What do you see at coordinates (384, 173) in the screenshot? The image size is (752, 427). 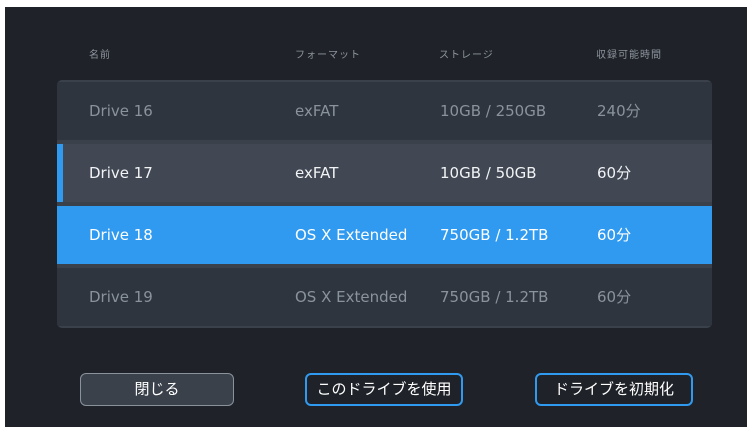 I see `drive-row-17: Drive 17 exFAT 10GB / 50GB 60分` at bounding box center [384, 173].